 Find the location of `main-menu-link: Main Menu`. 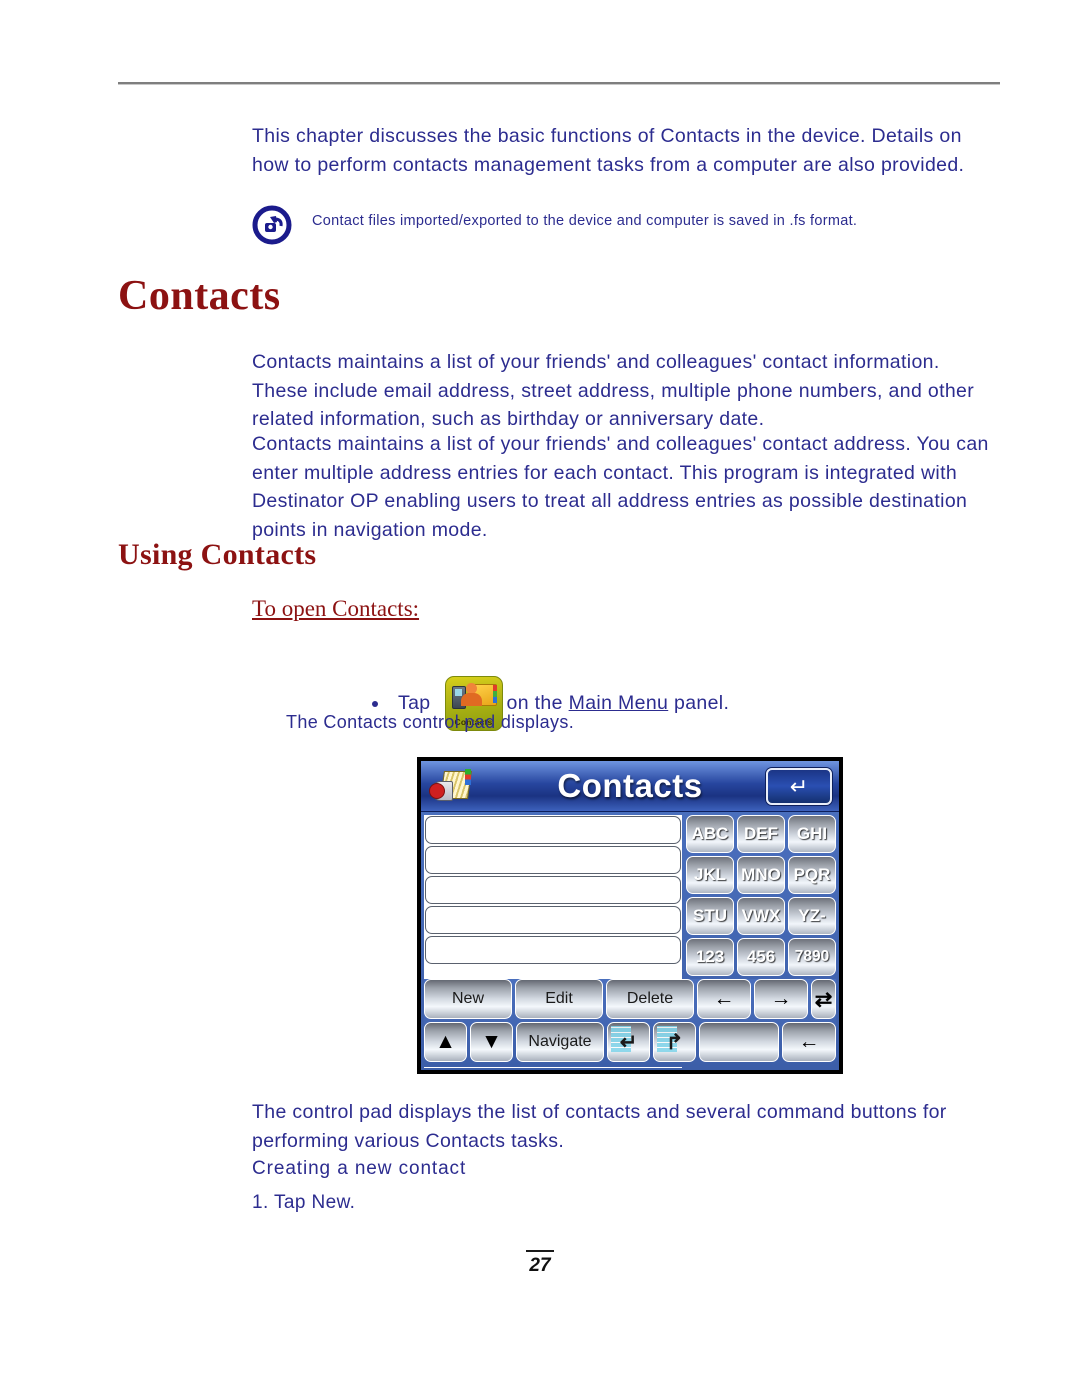

main-menu-link: Main Menu is located at coordinates (619, 703).